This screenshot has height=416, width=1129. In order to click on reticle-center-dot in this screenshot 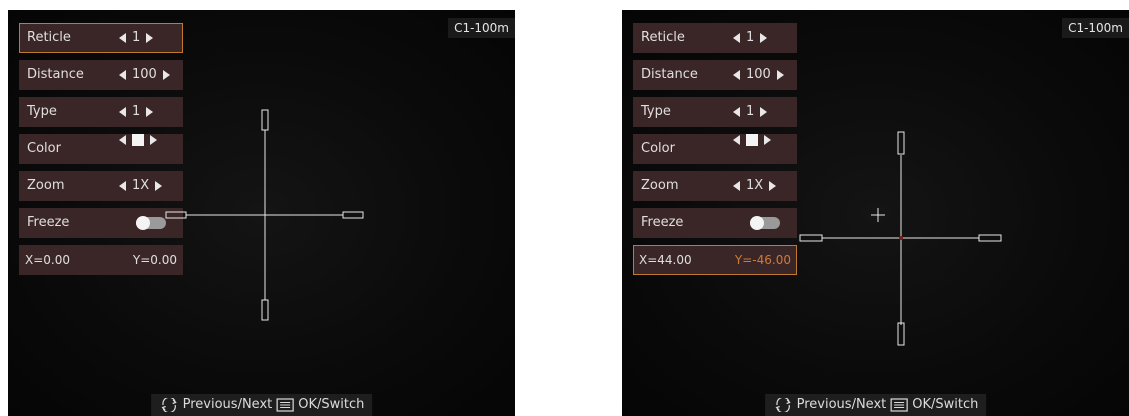, I will do `click(901, 238)`.